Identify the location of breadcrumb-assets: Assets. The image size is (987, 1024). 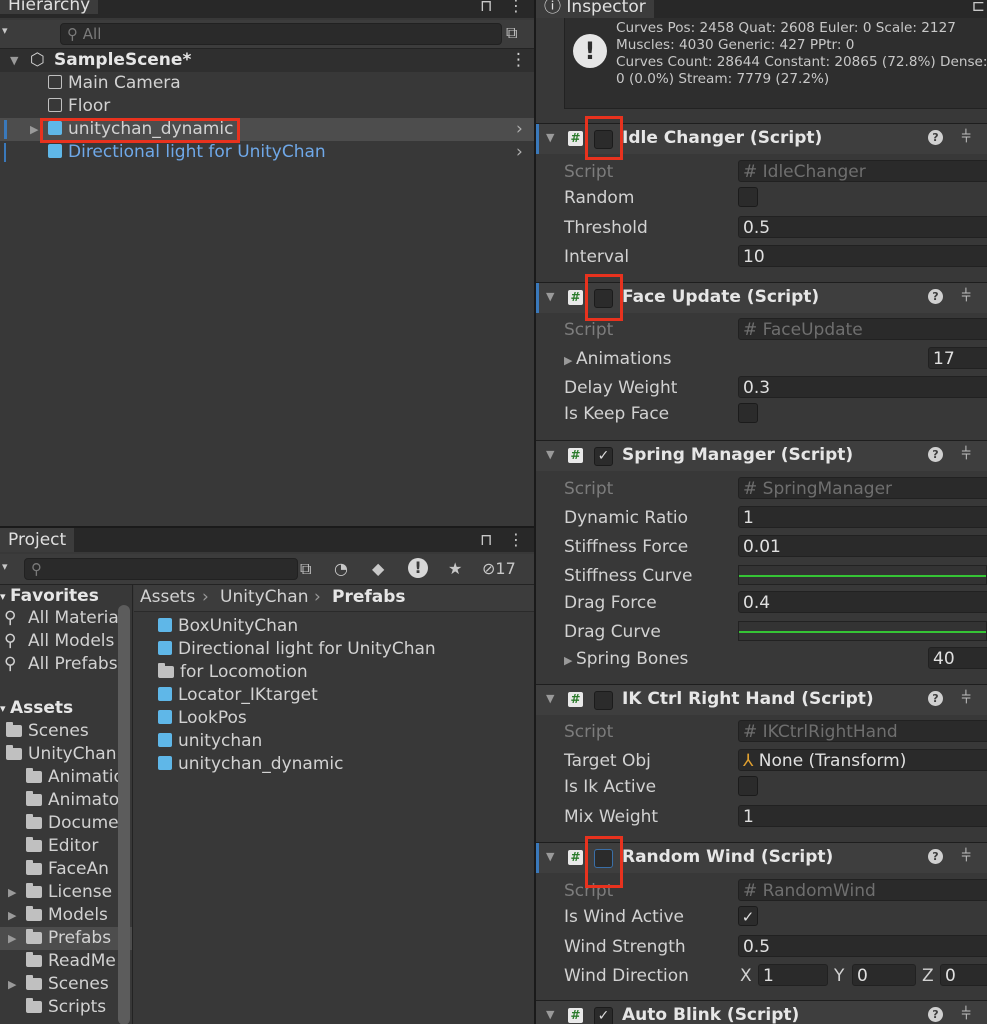
(167, 597).